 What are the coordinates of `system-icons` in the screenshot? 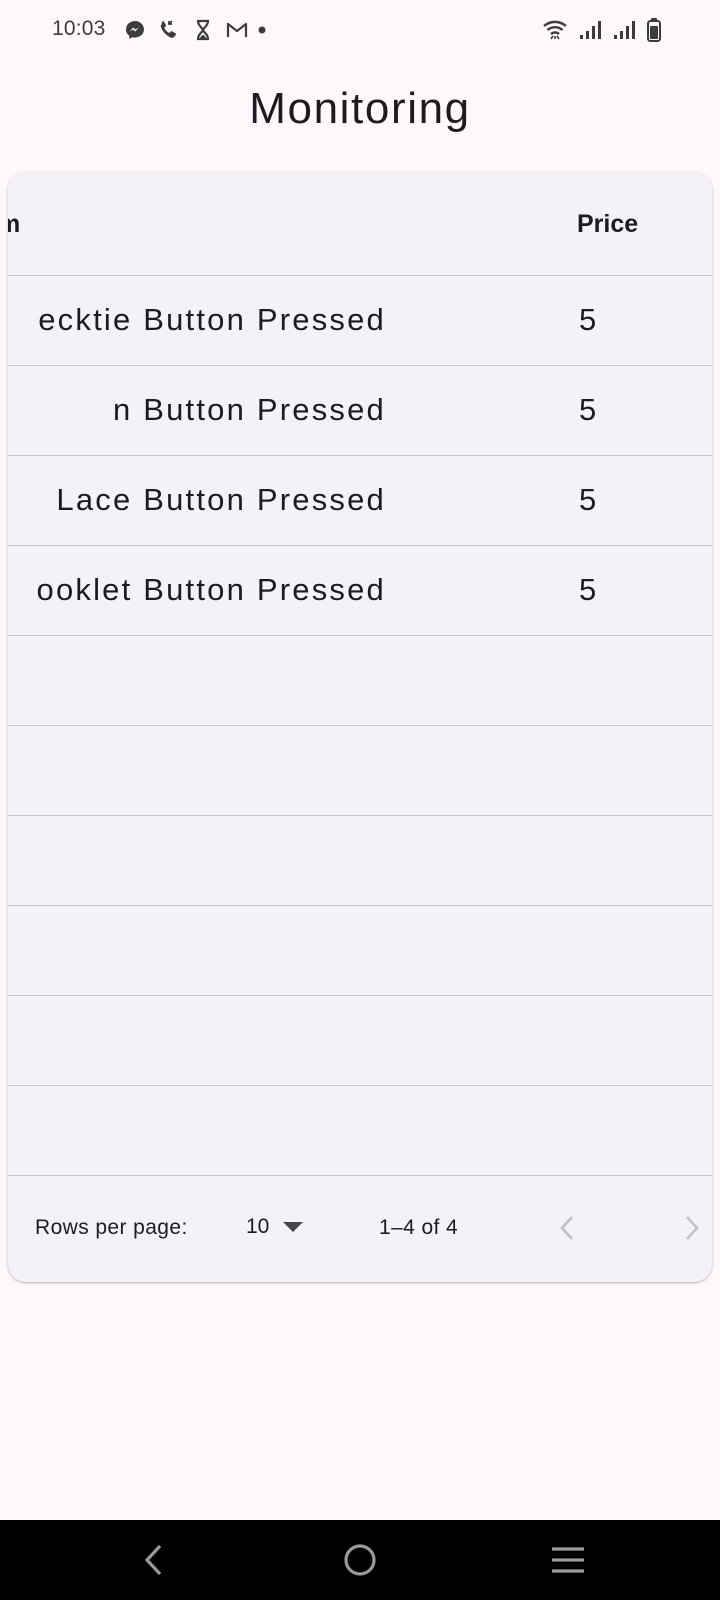 It's located at (597, 30).